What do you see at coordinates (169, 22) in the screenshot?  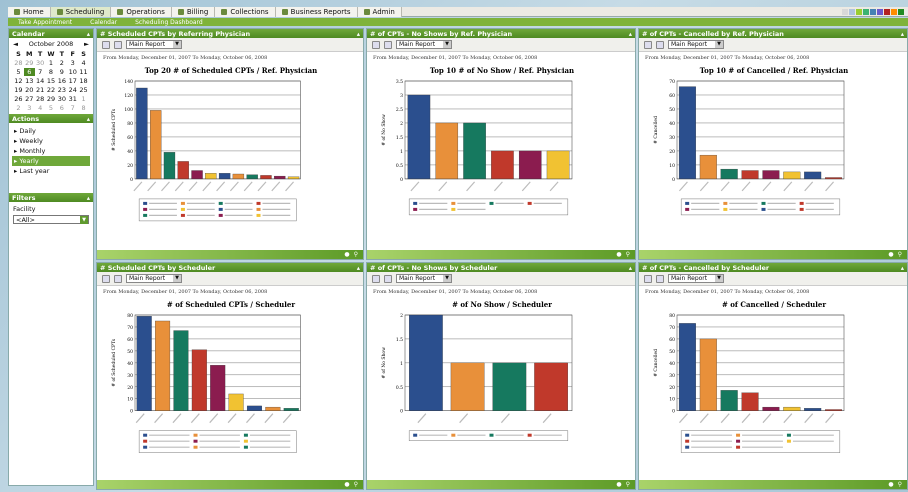 I see `subtab-scheduling-dashboard: Scheduling Dashboard` at bounding box center [169, 22].